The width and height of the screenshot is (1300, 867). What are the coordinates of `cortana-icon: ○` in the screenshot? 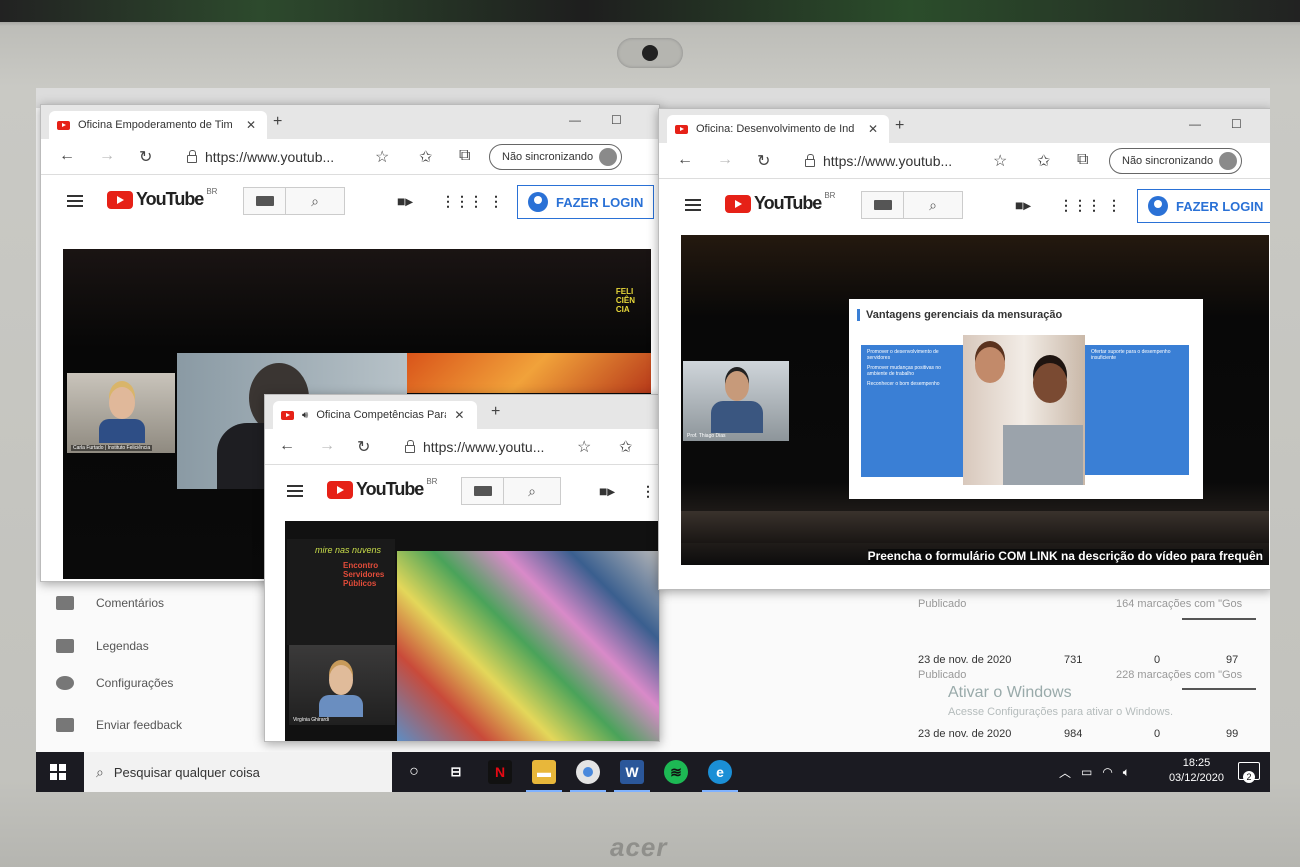 It's located at (414, 772).